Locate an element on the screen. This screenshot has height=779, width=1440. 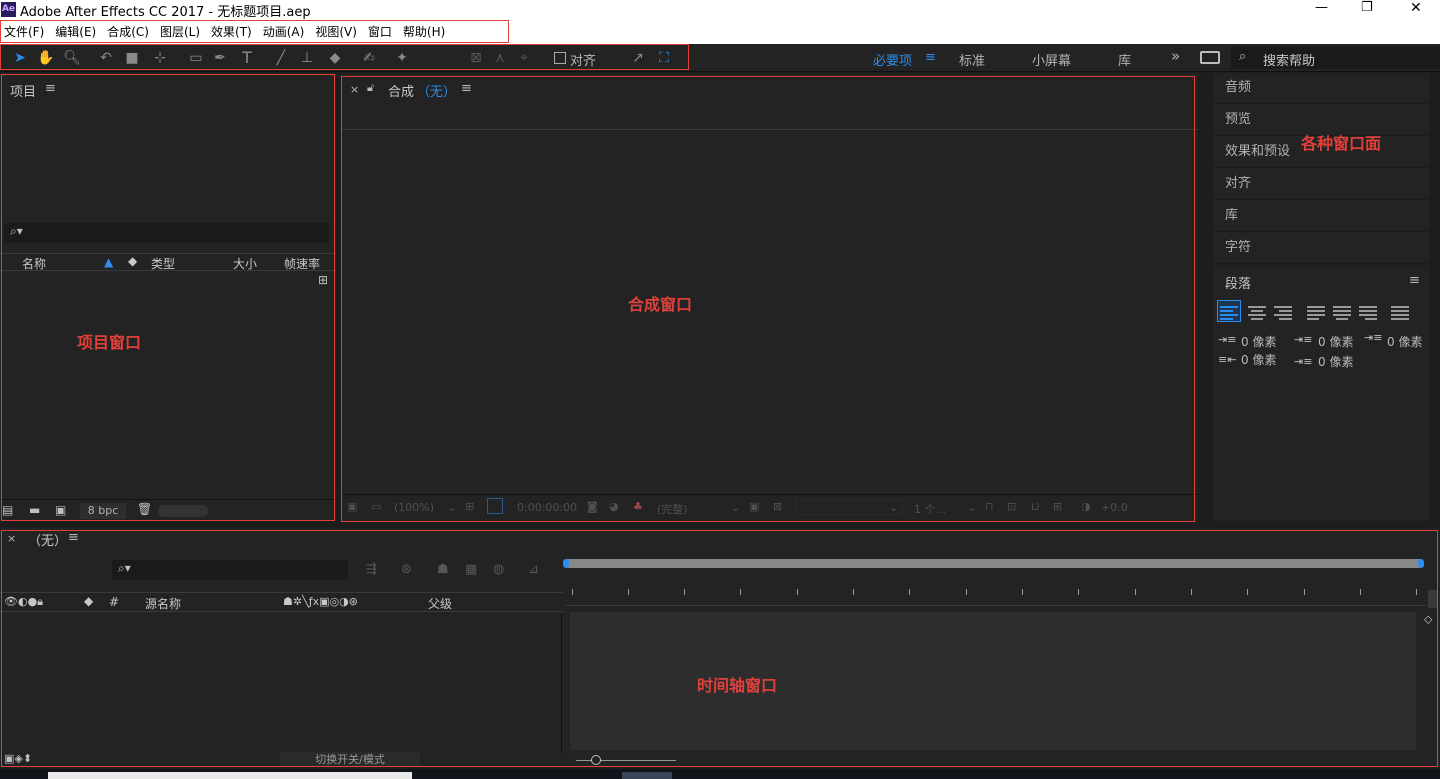
exposure-value: +0.0 is located at coordinates (1114, 507).